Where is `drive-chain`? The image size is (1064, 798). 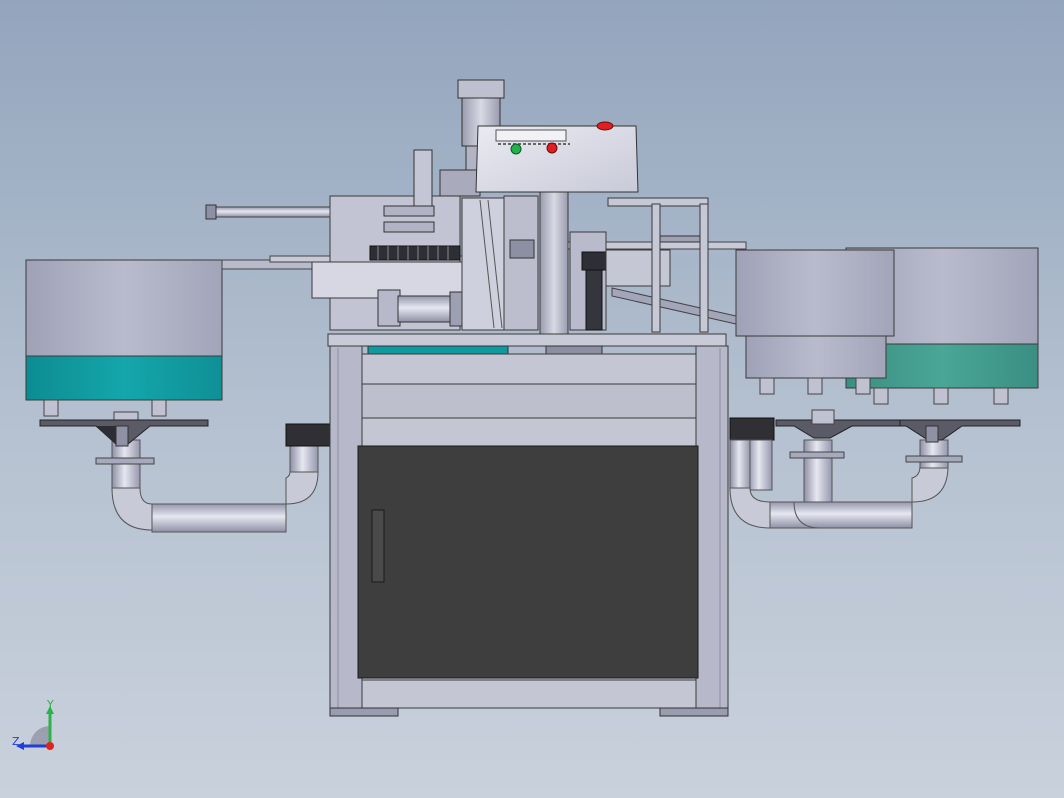 drive-chain is located at coordinates (415, 253).